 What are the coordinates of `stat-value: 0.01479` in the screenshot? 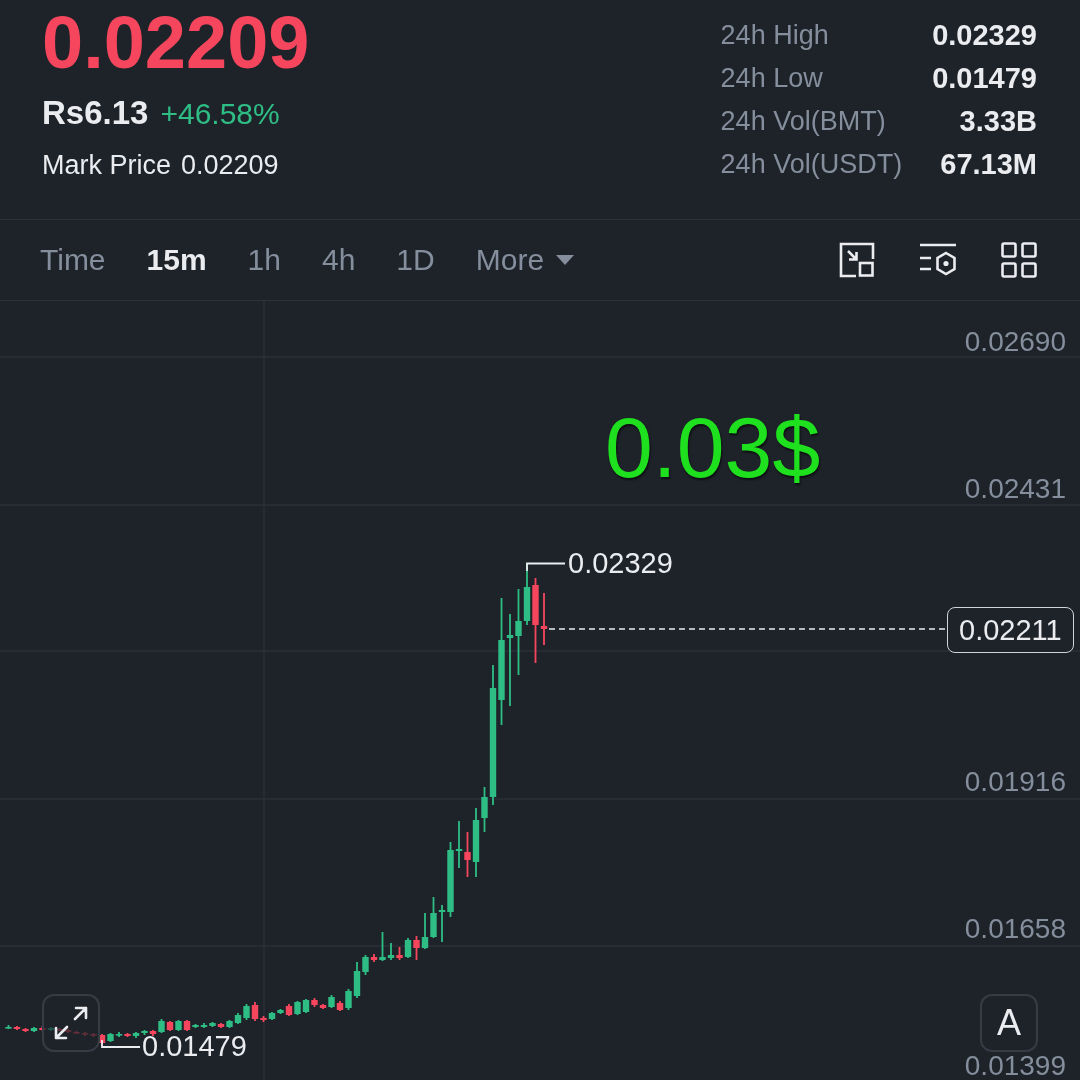 It's located at (984, 78).